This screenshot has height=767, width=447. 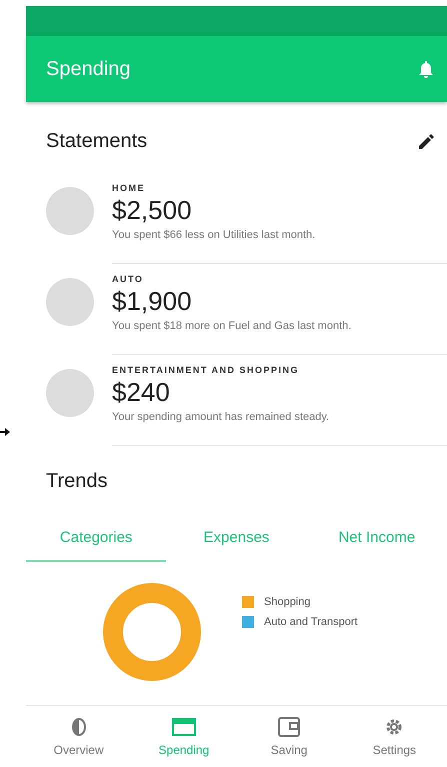 What do you see at coordinates (394, 726) in the screenshot?
I see `gear-icon` at bounding box center [394, 726].